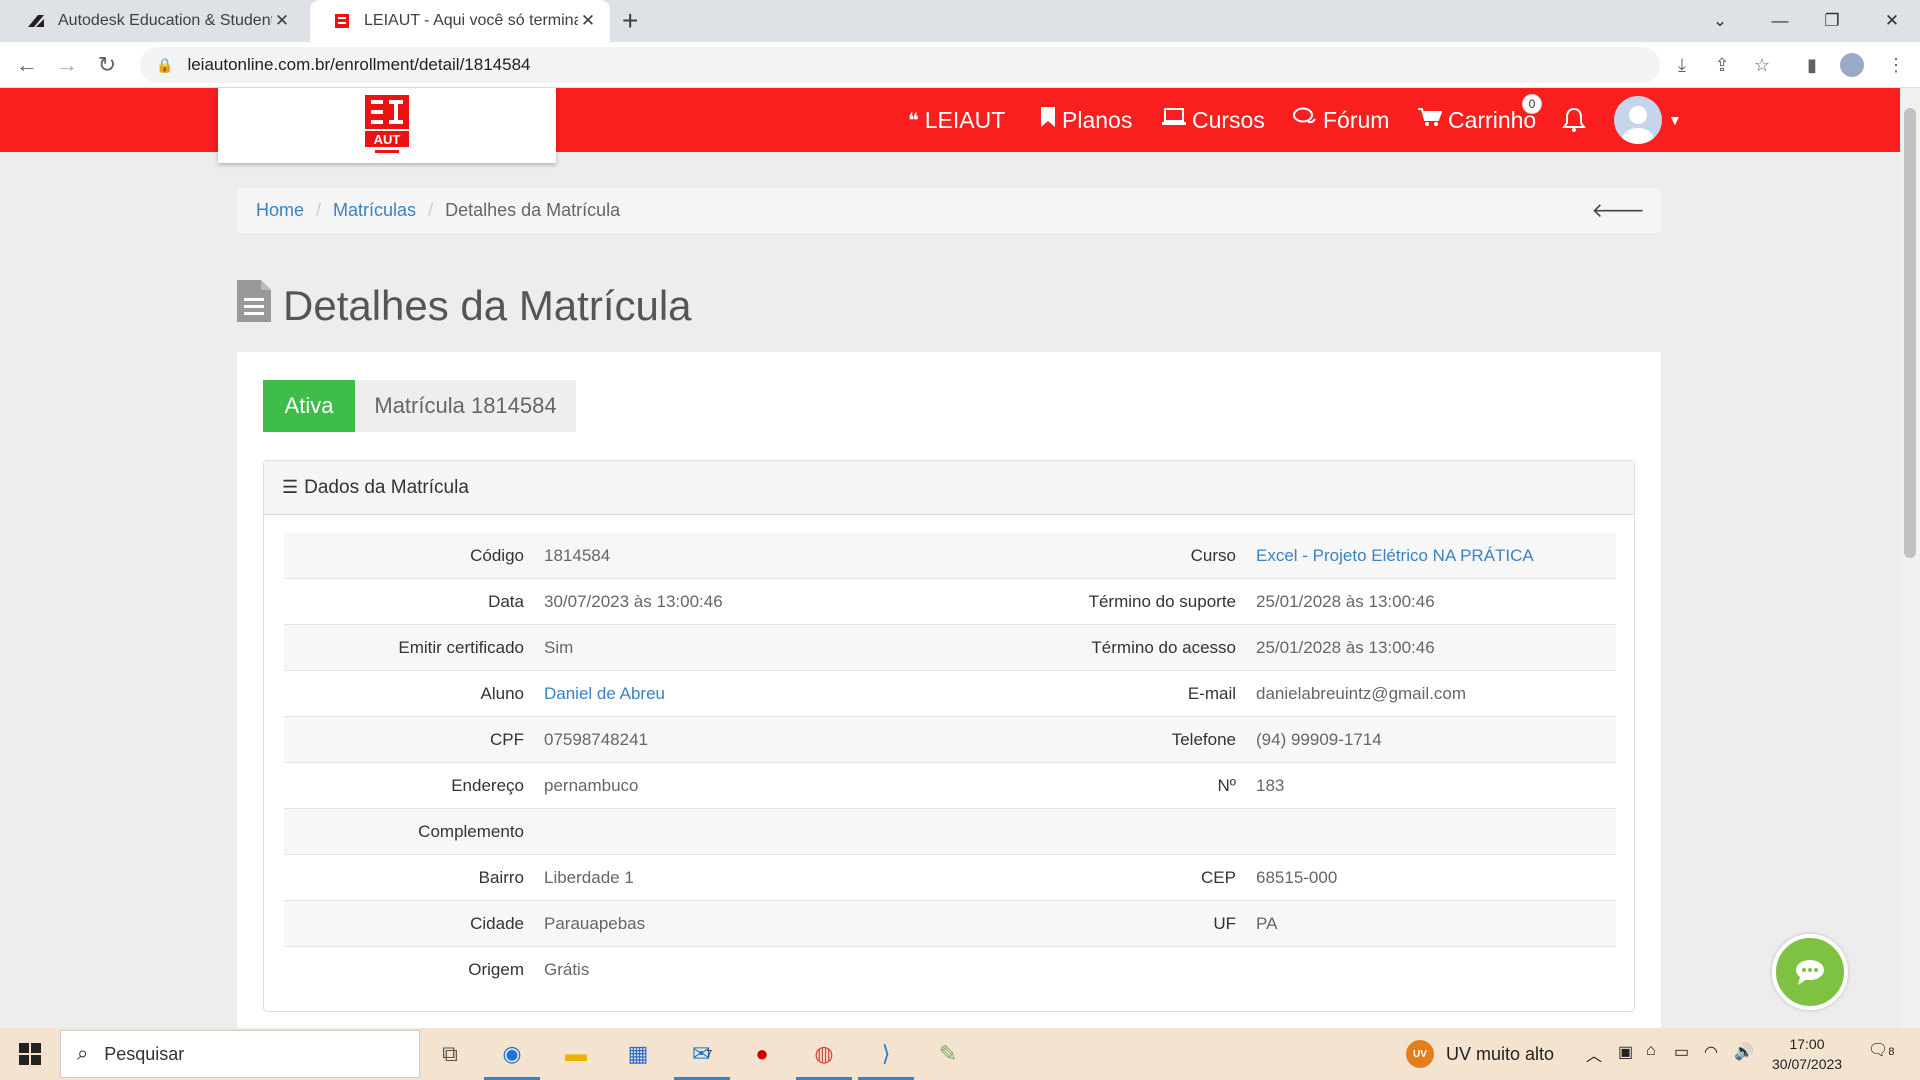 The height and width of the screenshot is (1080, 1920). What do you see at coordinates (309, 406) in the screenshot?
I see `status-badge: Ativa` at bounding box center [309, 406].